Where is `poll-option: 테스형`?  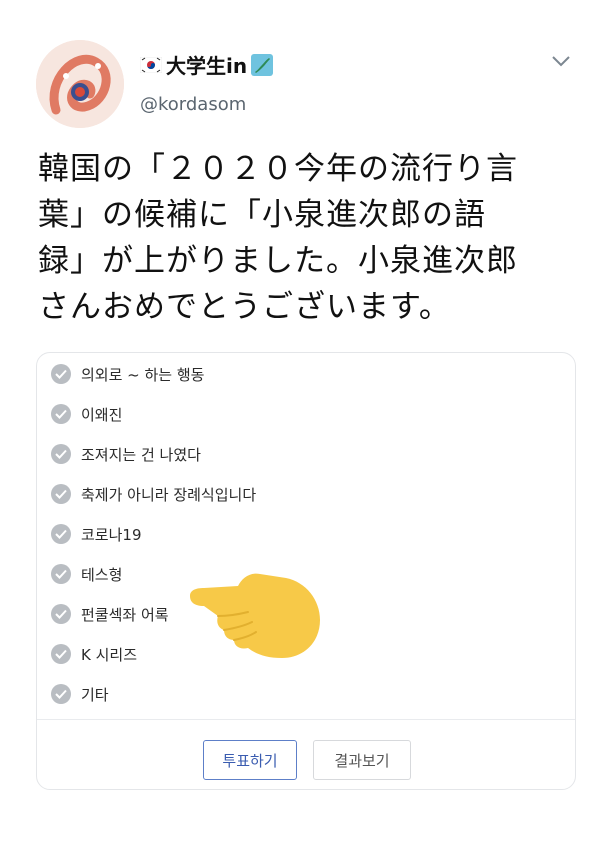
poll-option: 테스형 is located at coordinates (86, 574).